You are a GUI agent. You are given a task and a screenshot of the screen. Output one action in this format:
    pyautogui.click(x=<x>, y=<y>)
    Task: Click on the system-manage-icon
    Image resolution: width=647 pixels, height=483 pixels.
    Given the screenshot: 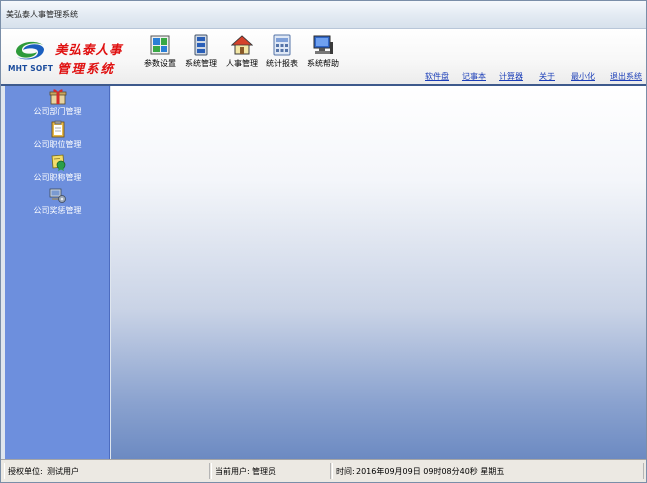 What is the action you would take?
    pyautogui.click(x=201, y=45)
    